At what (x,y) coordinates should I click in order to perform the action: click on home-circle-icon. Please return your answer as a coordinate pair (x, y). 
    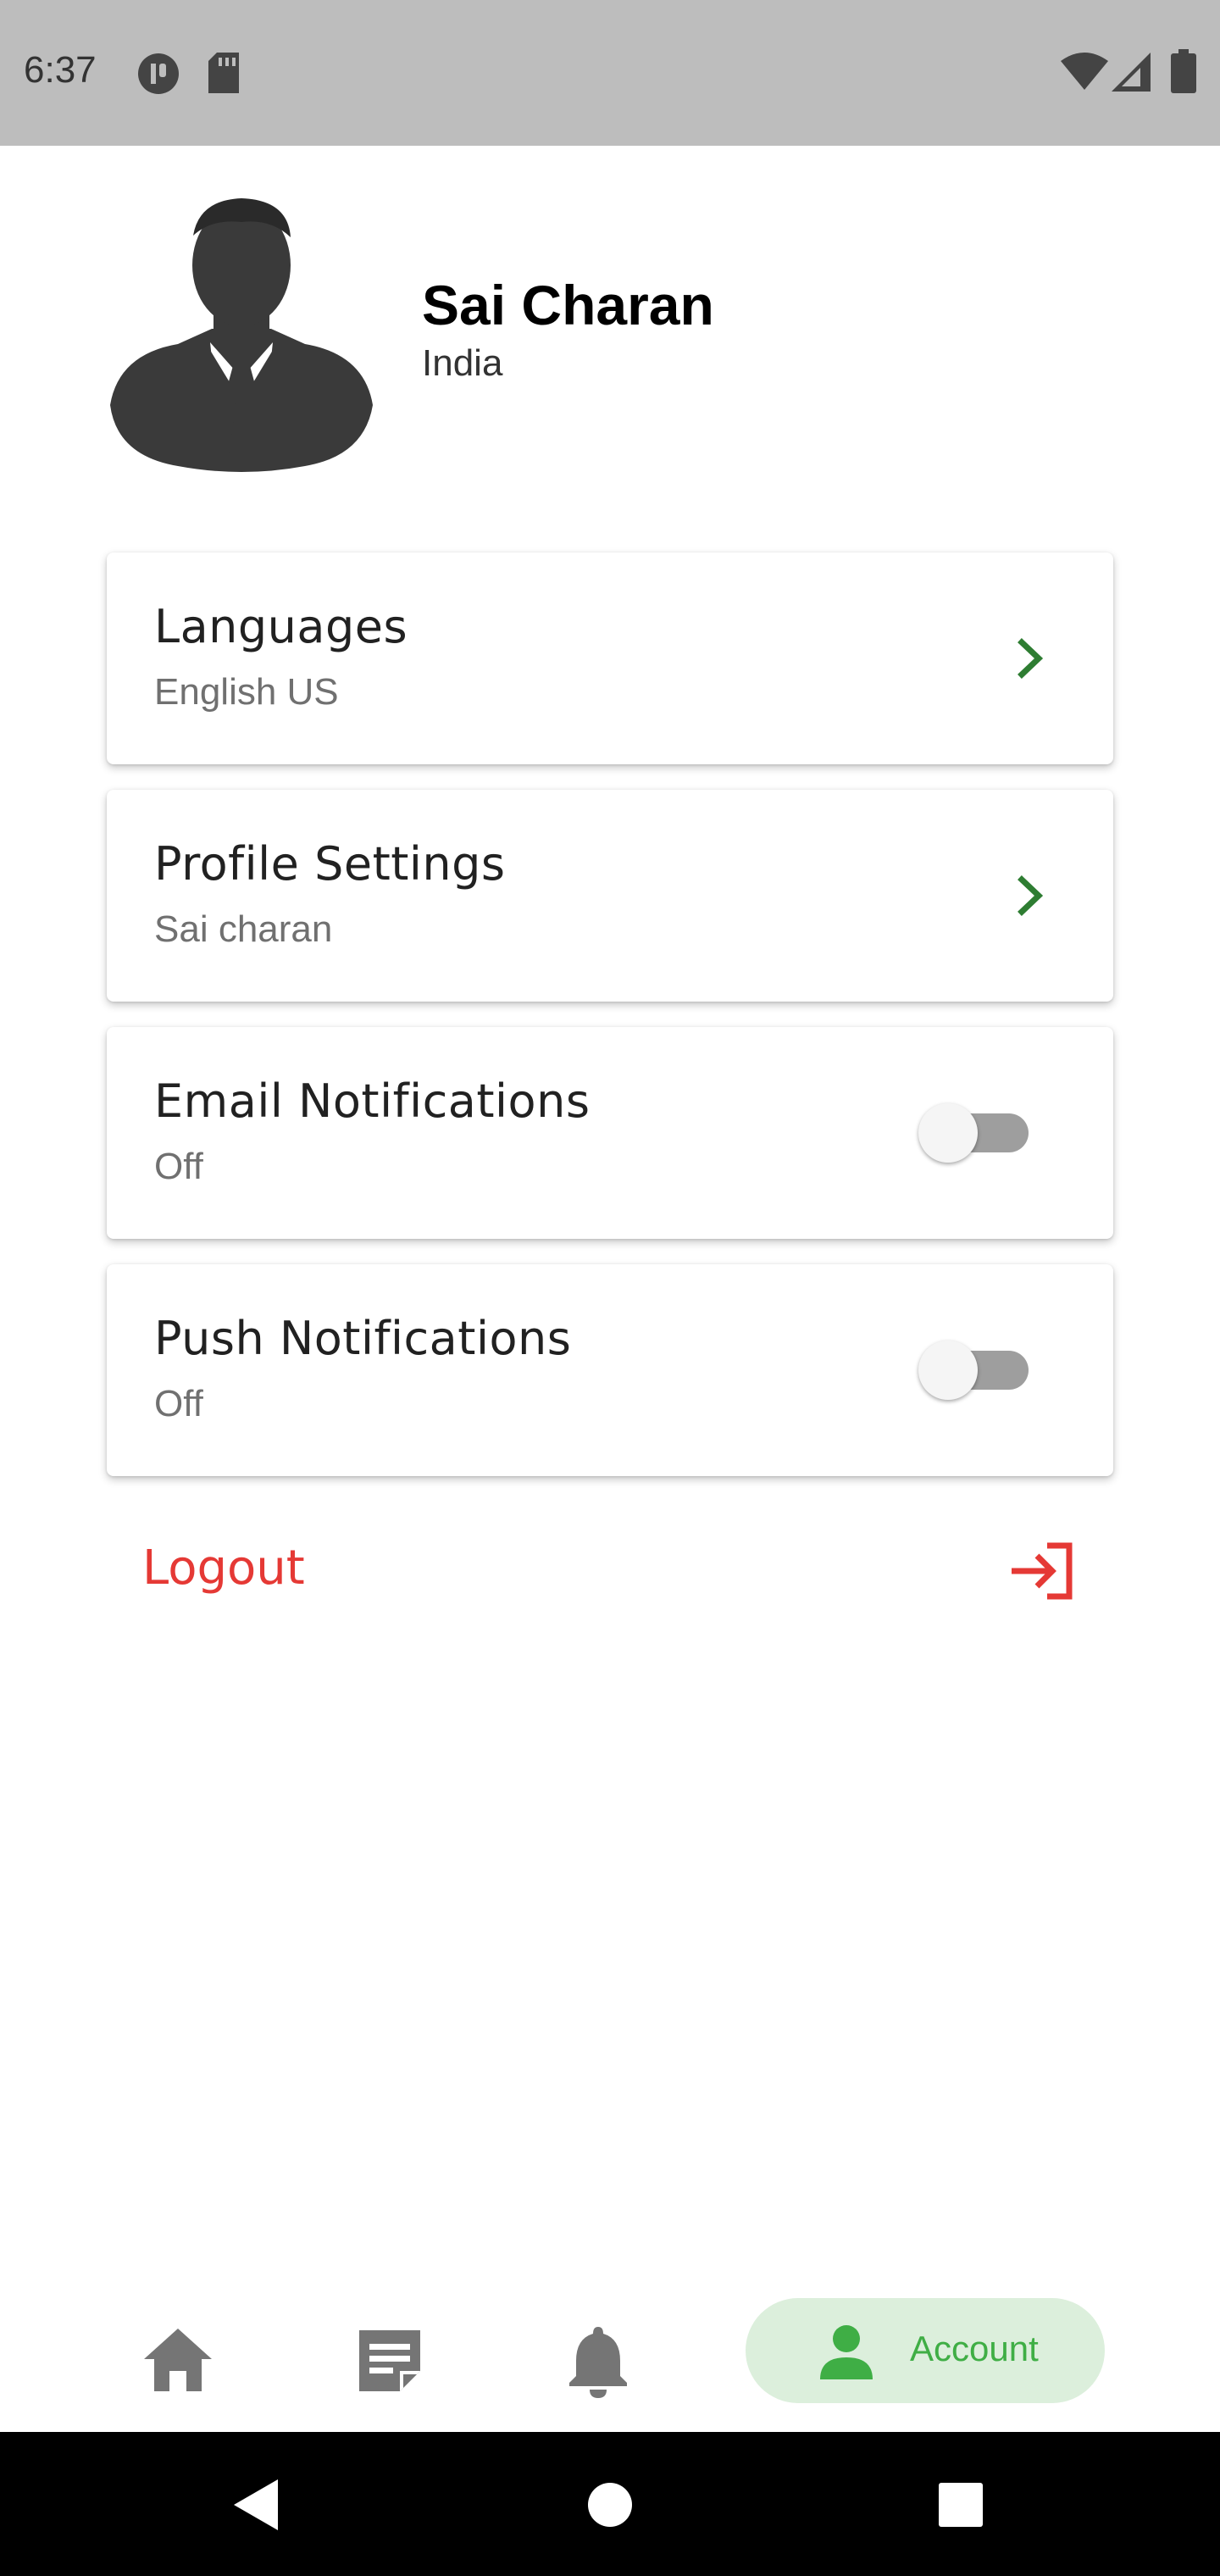
    Looking at the image, I should click on (610, 2505).